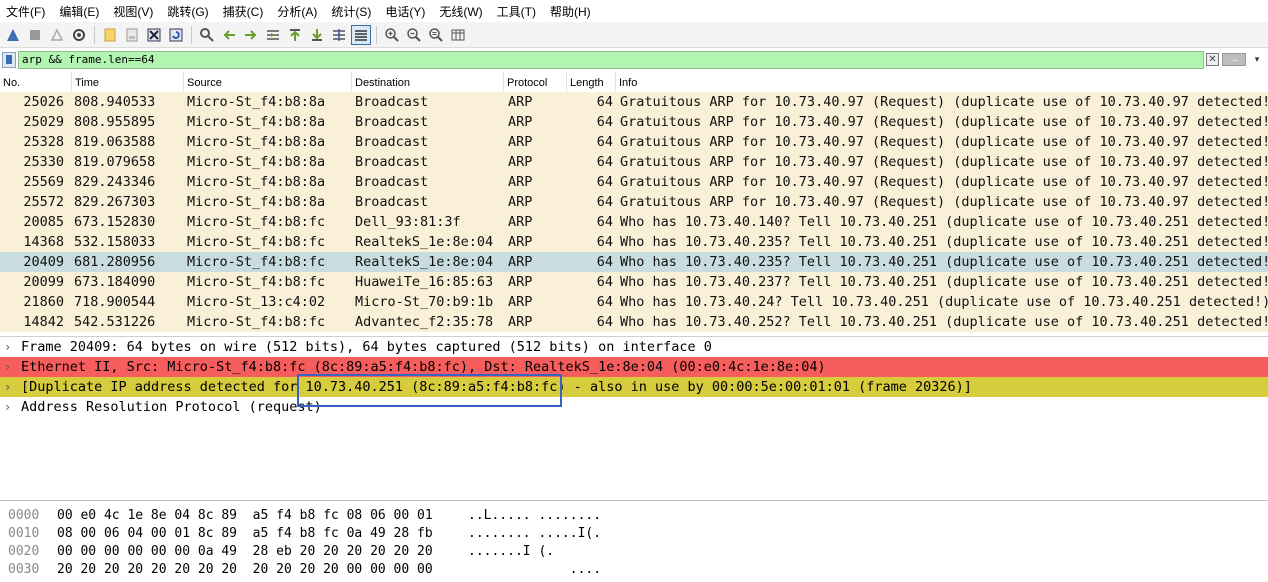 The height and width of the screenshot is (582, 1268). I want to click on start-capture-icon, so click(13, 35).